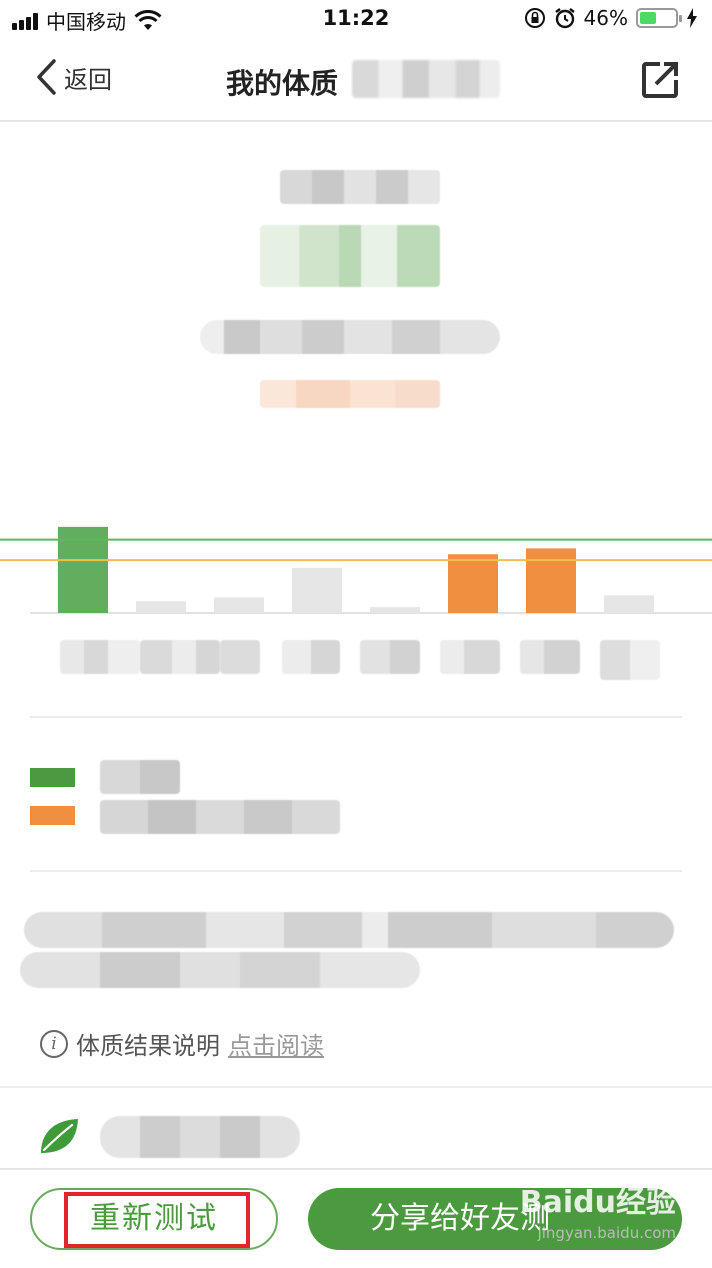  Describe the element at coordinates (350, 337) in the screenshot. I see `description-redacted` at that location.